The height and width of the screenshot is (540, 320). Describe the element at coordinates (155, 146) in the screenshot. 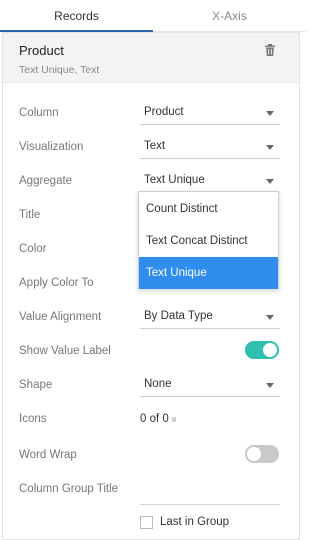

I see `visualization-value: Text` at that location.